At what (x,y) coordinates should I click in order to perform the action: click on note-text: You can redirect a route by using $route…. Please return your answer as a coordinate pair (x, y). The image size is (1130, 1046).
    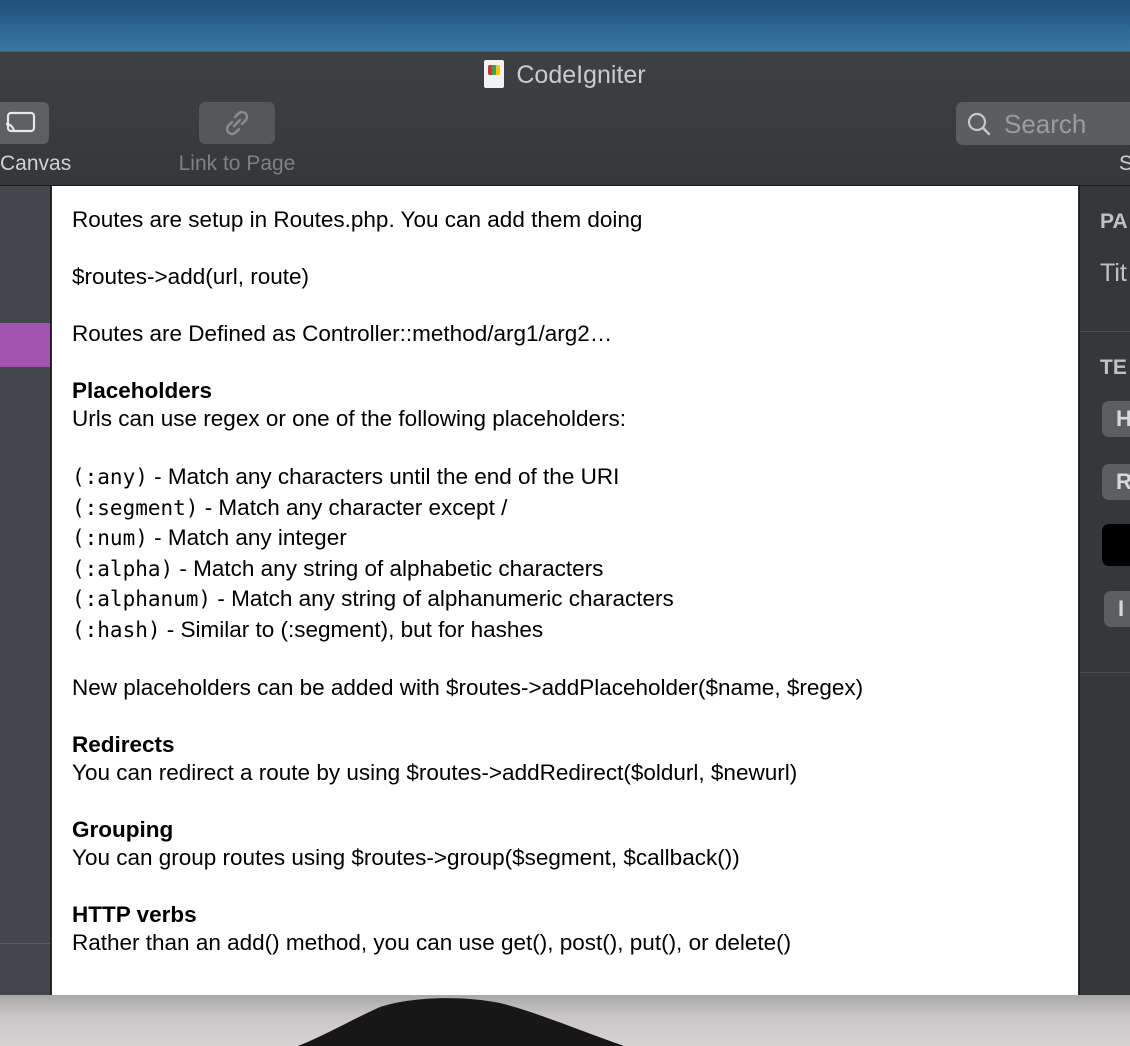
    Looking at the image, I should click on (435, 772).